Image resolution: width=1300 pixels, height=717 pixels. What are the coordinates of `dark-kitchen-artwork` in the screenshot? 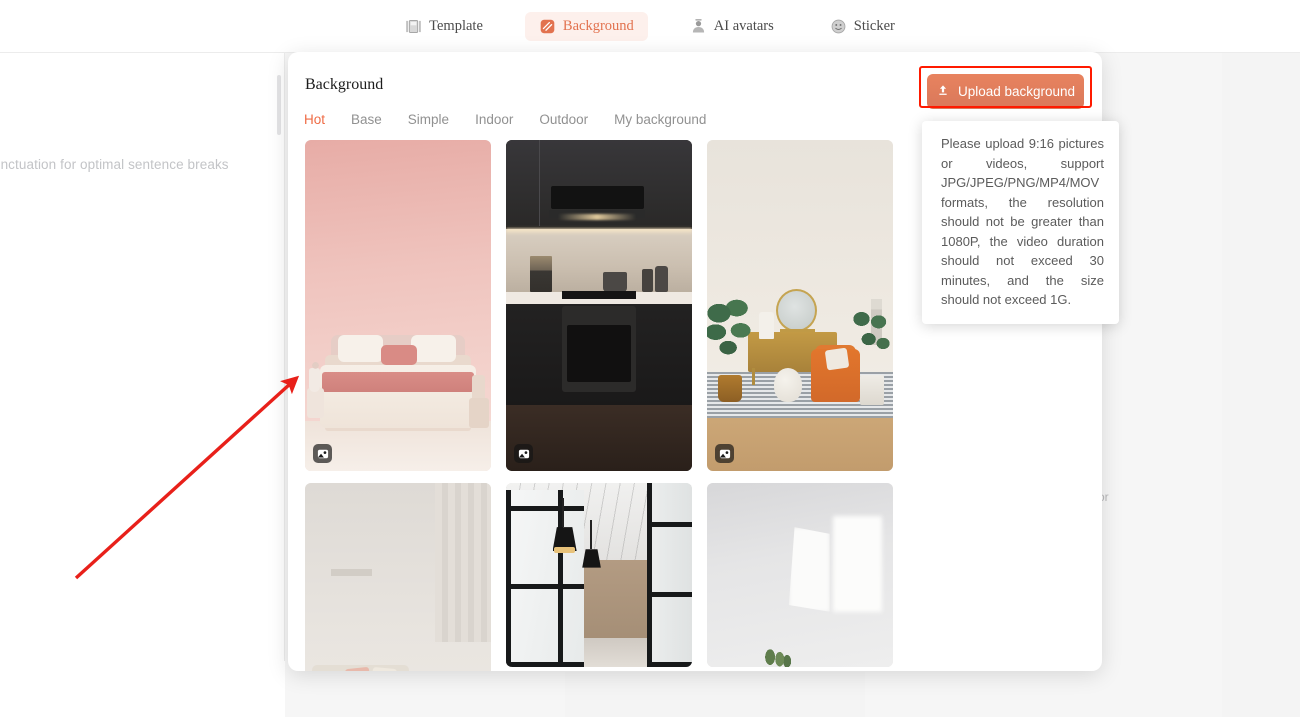 It's located at (599, 305).